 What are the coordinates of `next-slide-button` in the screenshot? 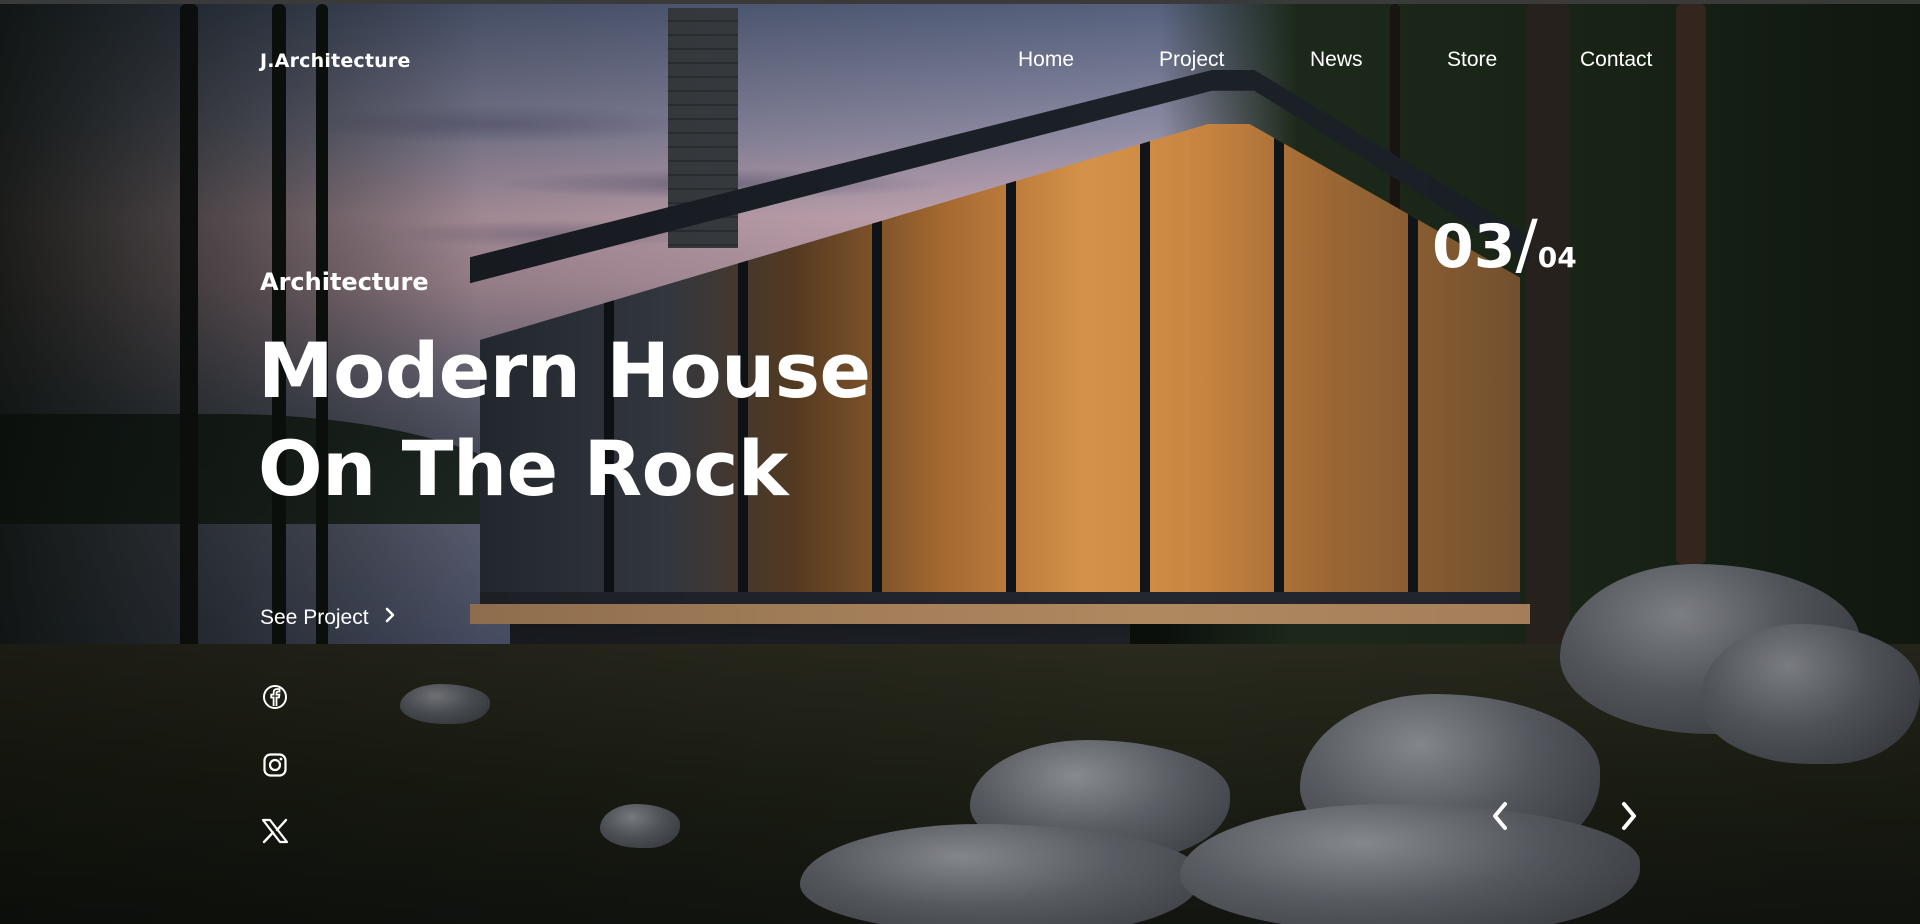 It's located at (1629, 818).